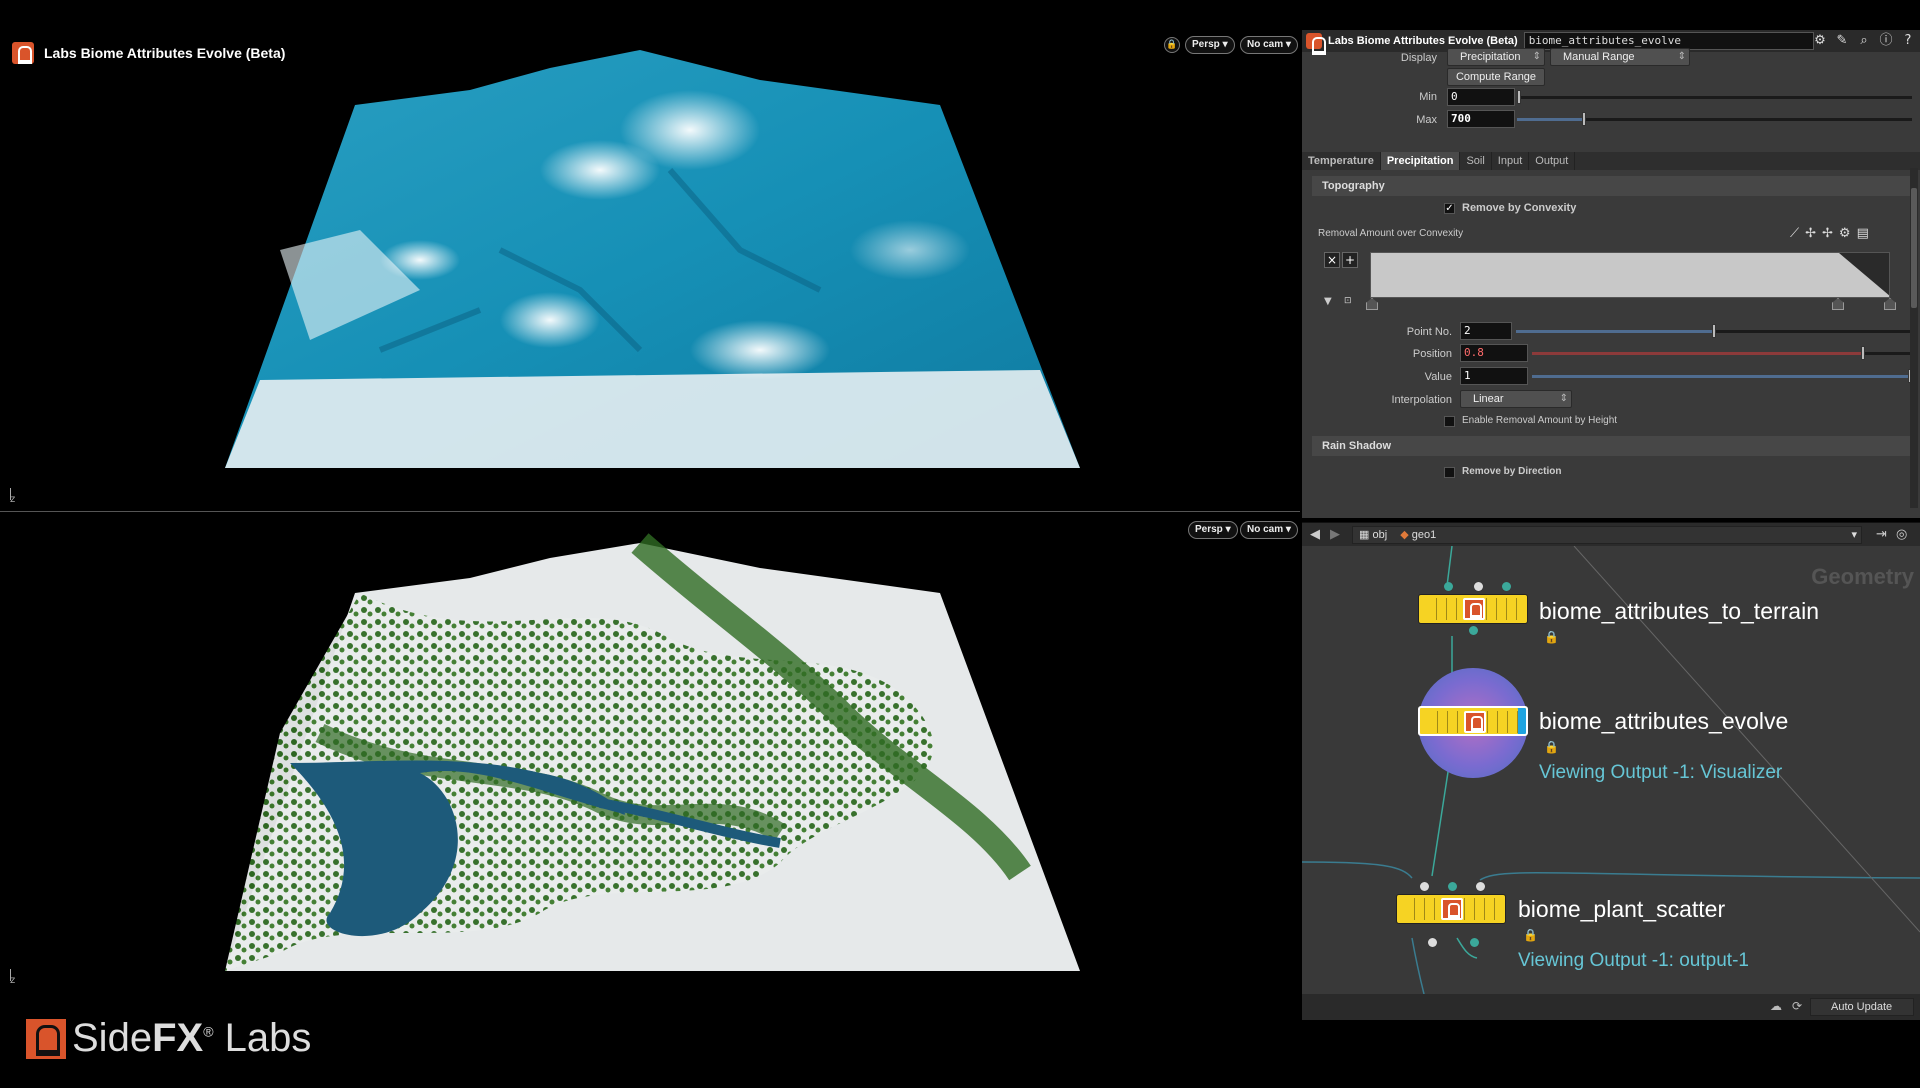  Describe the element at coordinates (1864, 41) in the screenshot. I see `search-icon: ⌕` at that location.